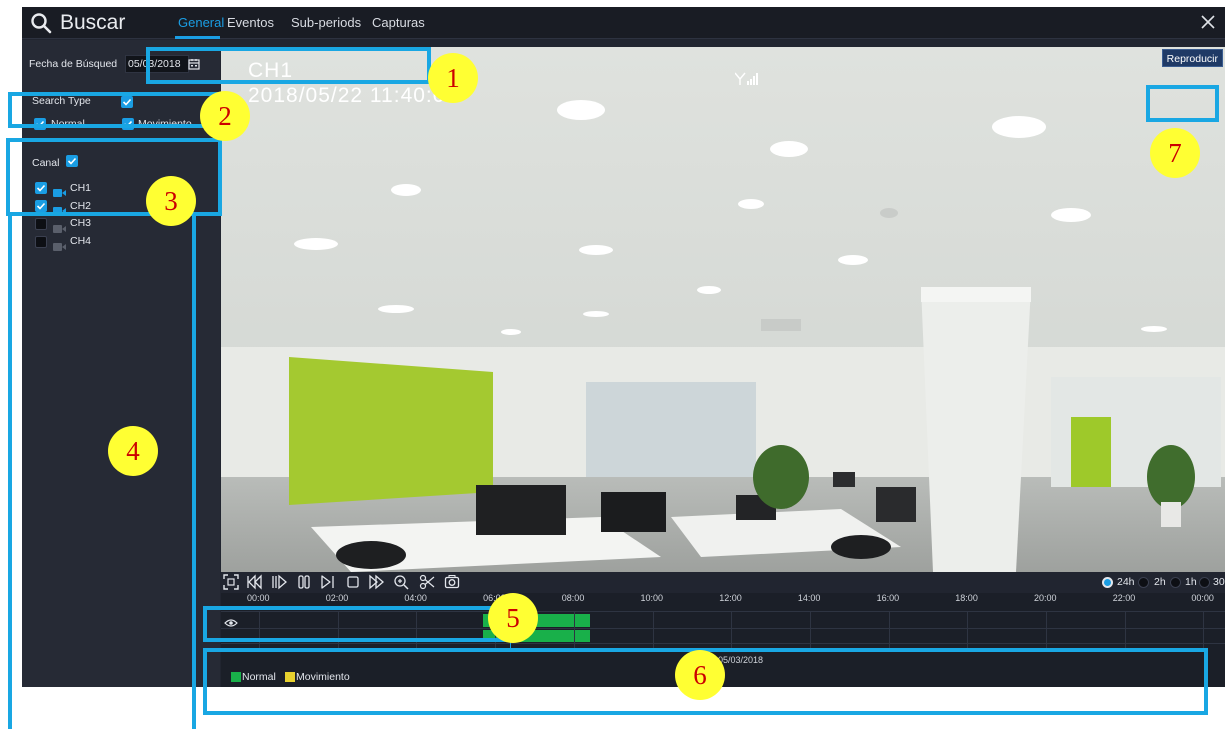  I want to click on zoom-30m-radio, so click(1204, 582).